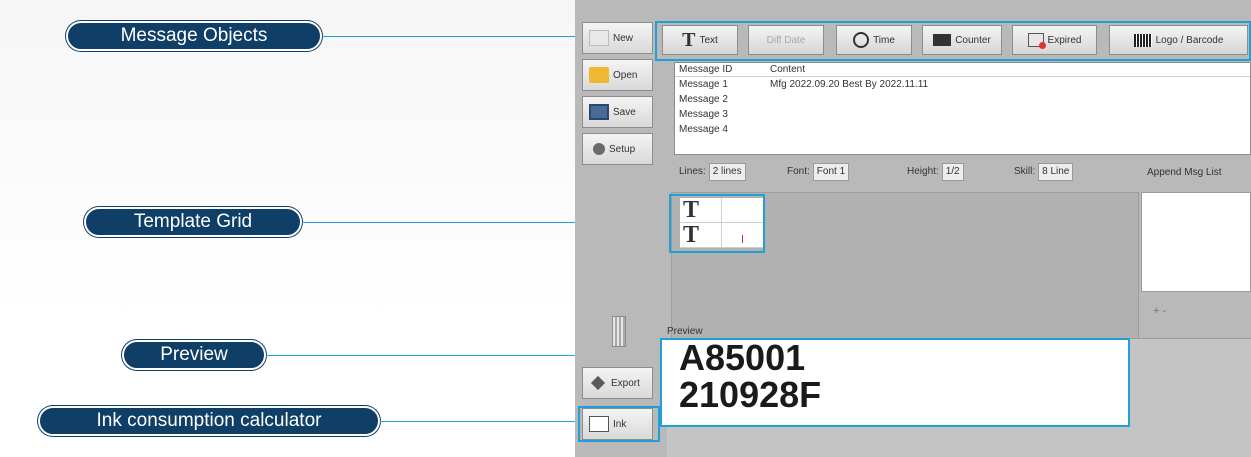 This screenshot has width=1251, height=457. What do you see at coordinates (599, 112) in the screenshot?
I see `floppy-disk-icon` at bounding box center [599, 112].